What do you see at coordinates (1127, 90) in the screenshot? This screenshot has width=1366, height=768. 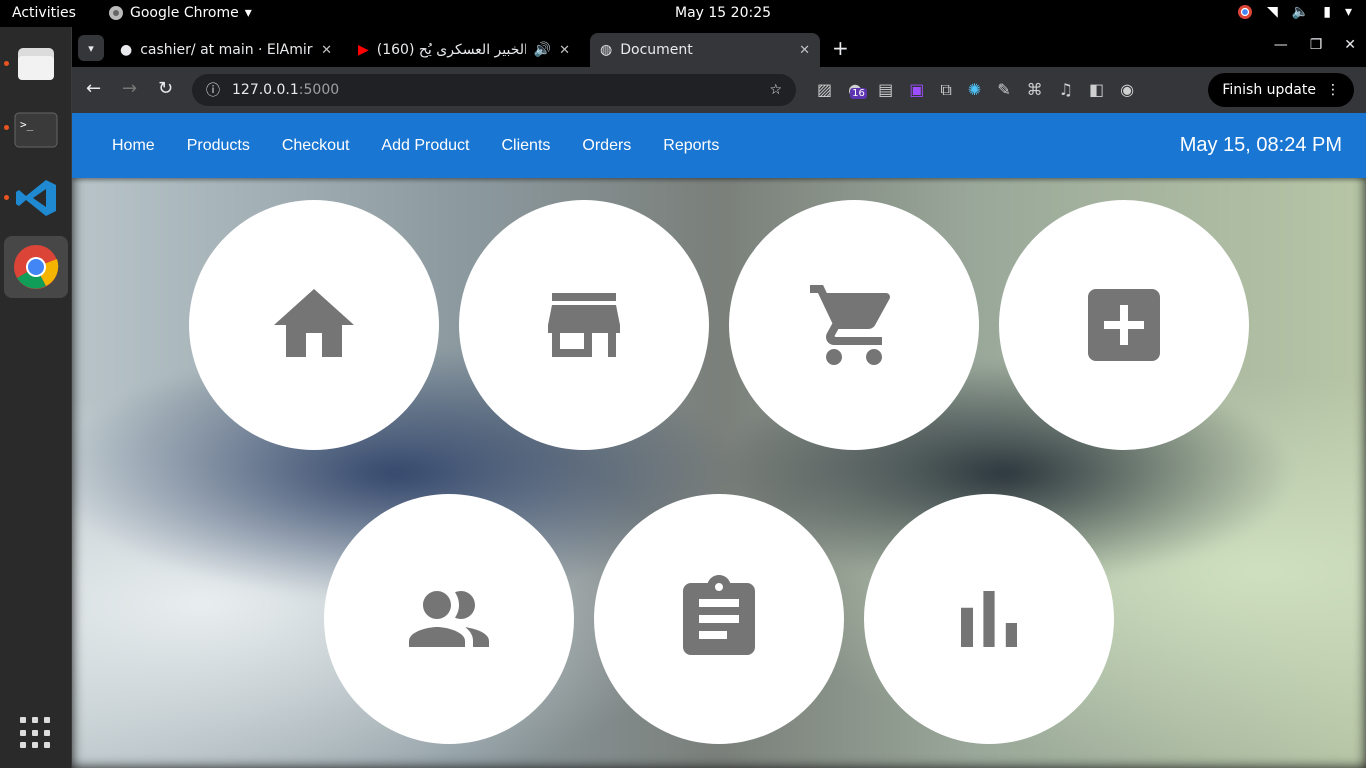 I see `avatar: ◉` at bounding box center [1127, 90].